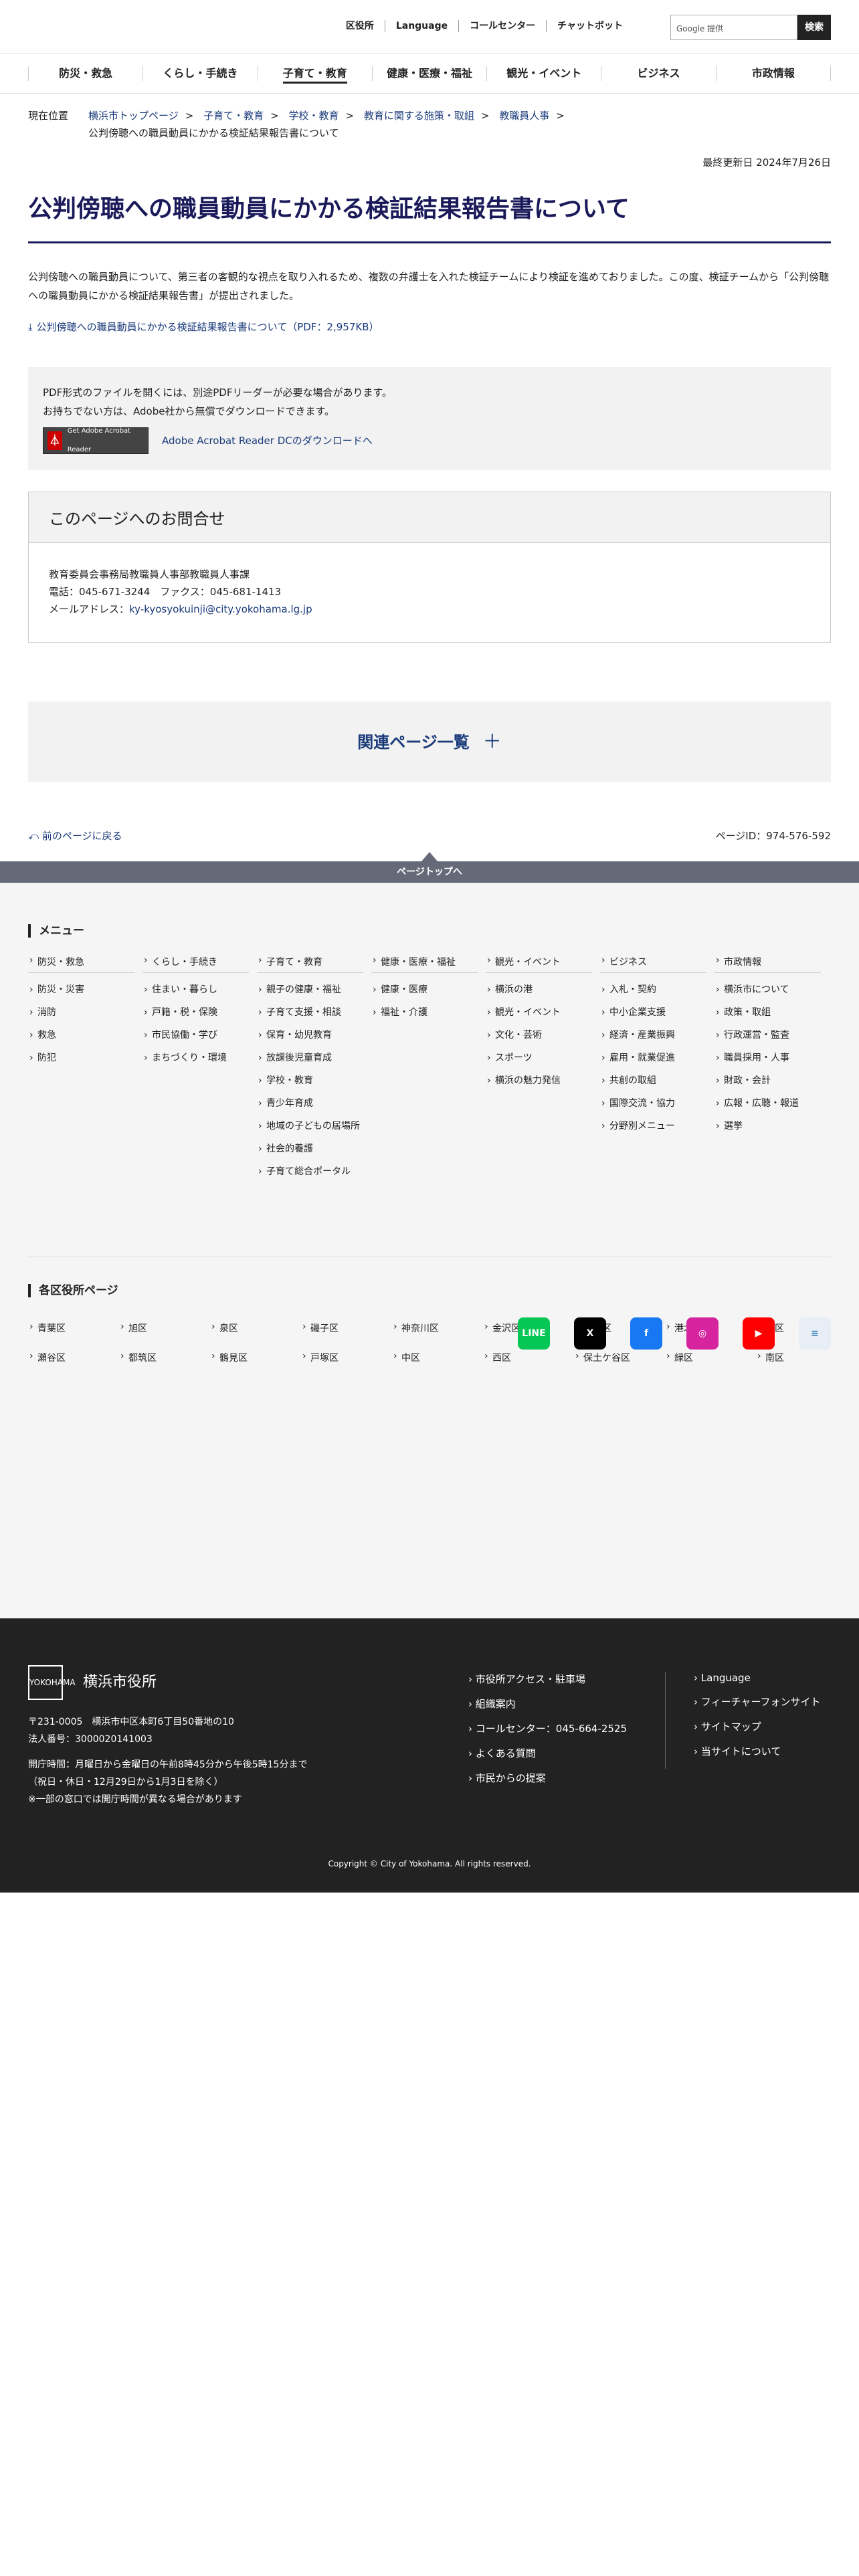  I want to click on footer-link-featurephone: › フィーチャーフォンサイト, so click(757, 1702).